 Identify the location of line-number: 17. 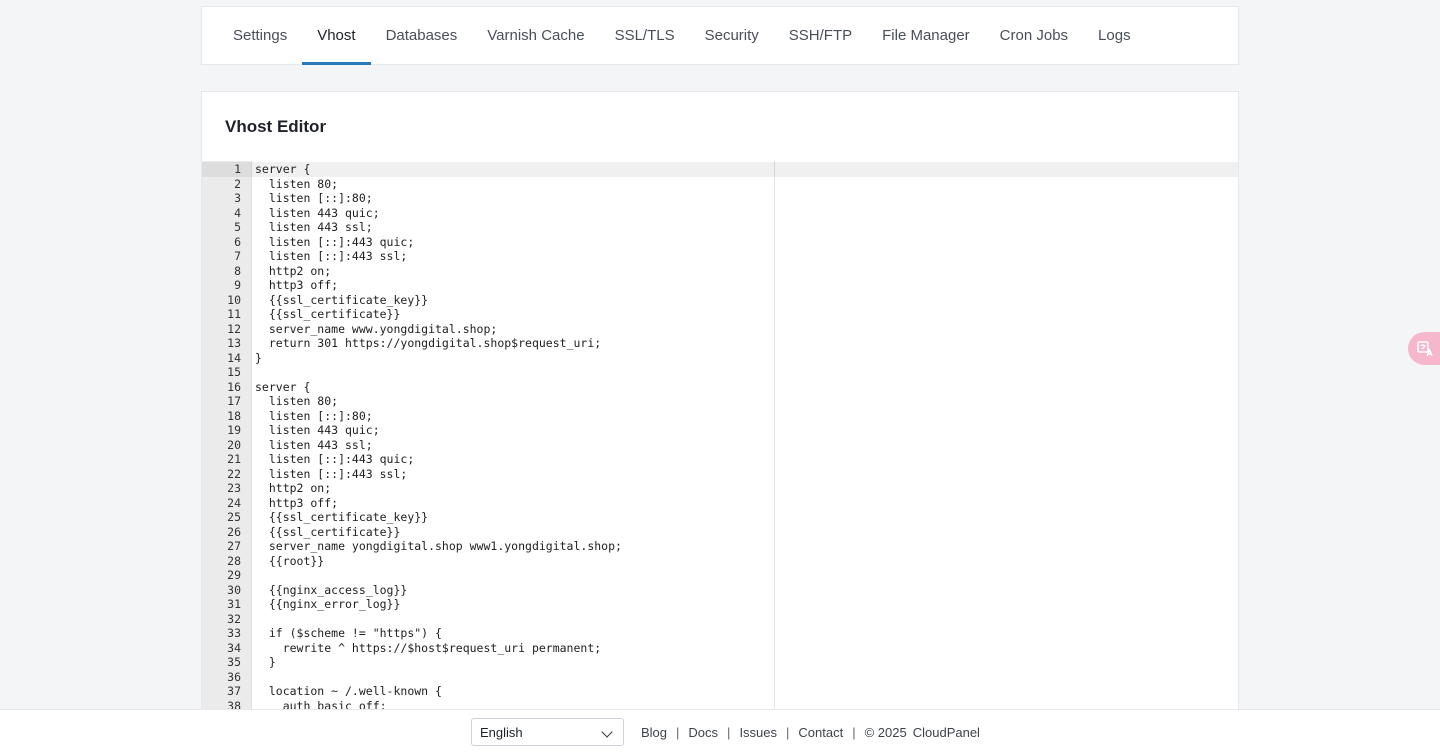
(234, 401).